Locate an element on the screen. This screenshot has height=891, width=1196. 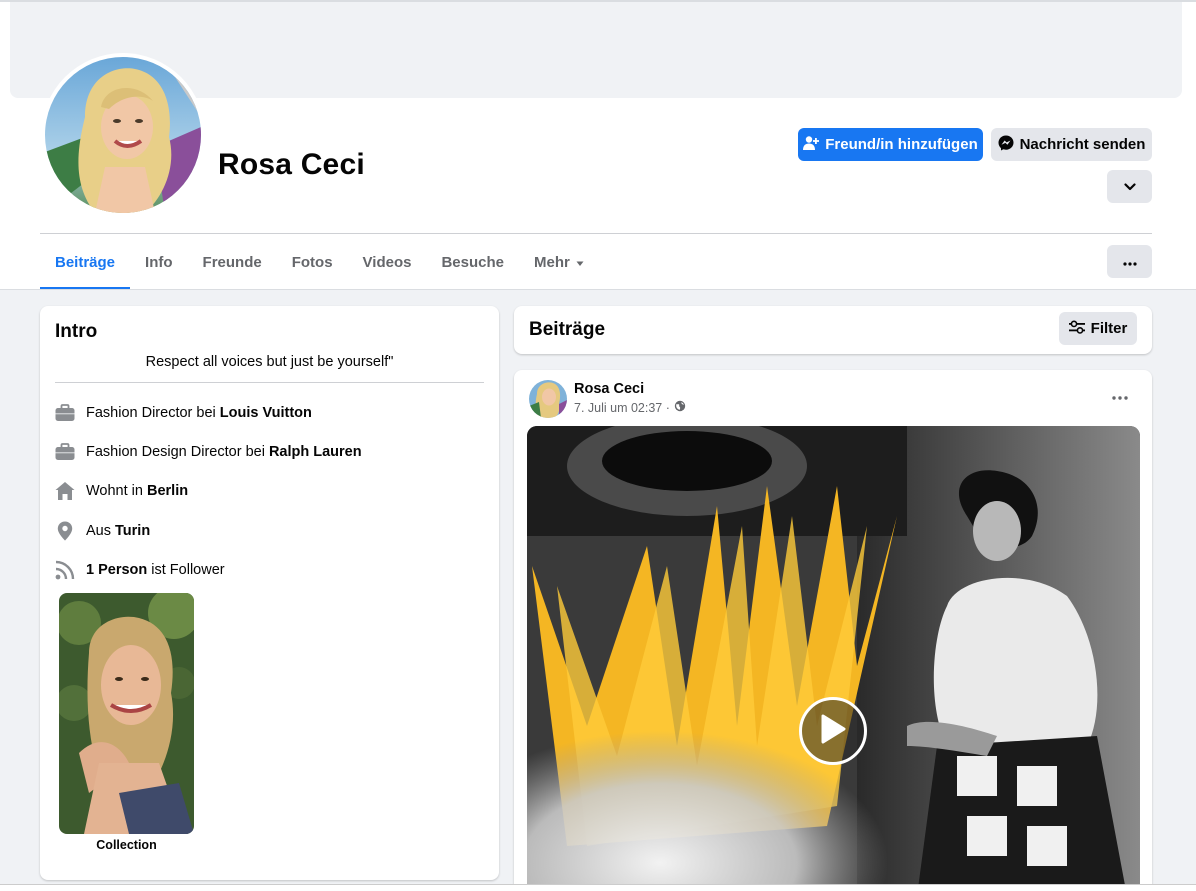
intro-divider is located at coordinates (269, 382).